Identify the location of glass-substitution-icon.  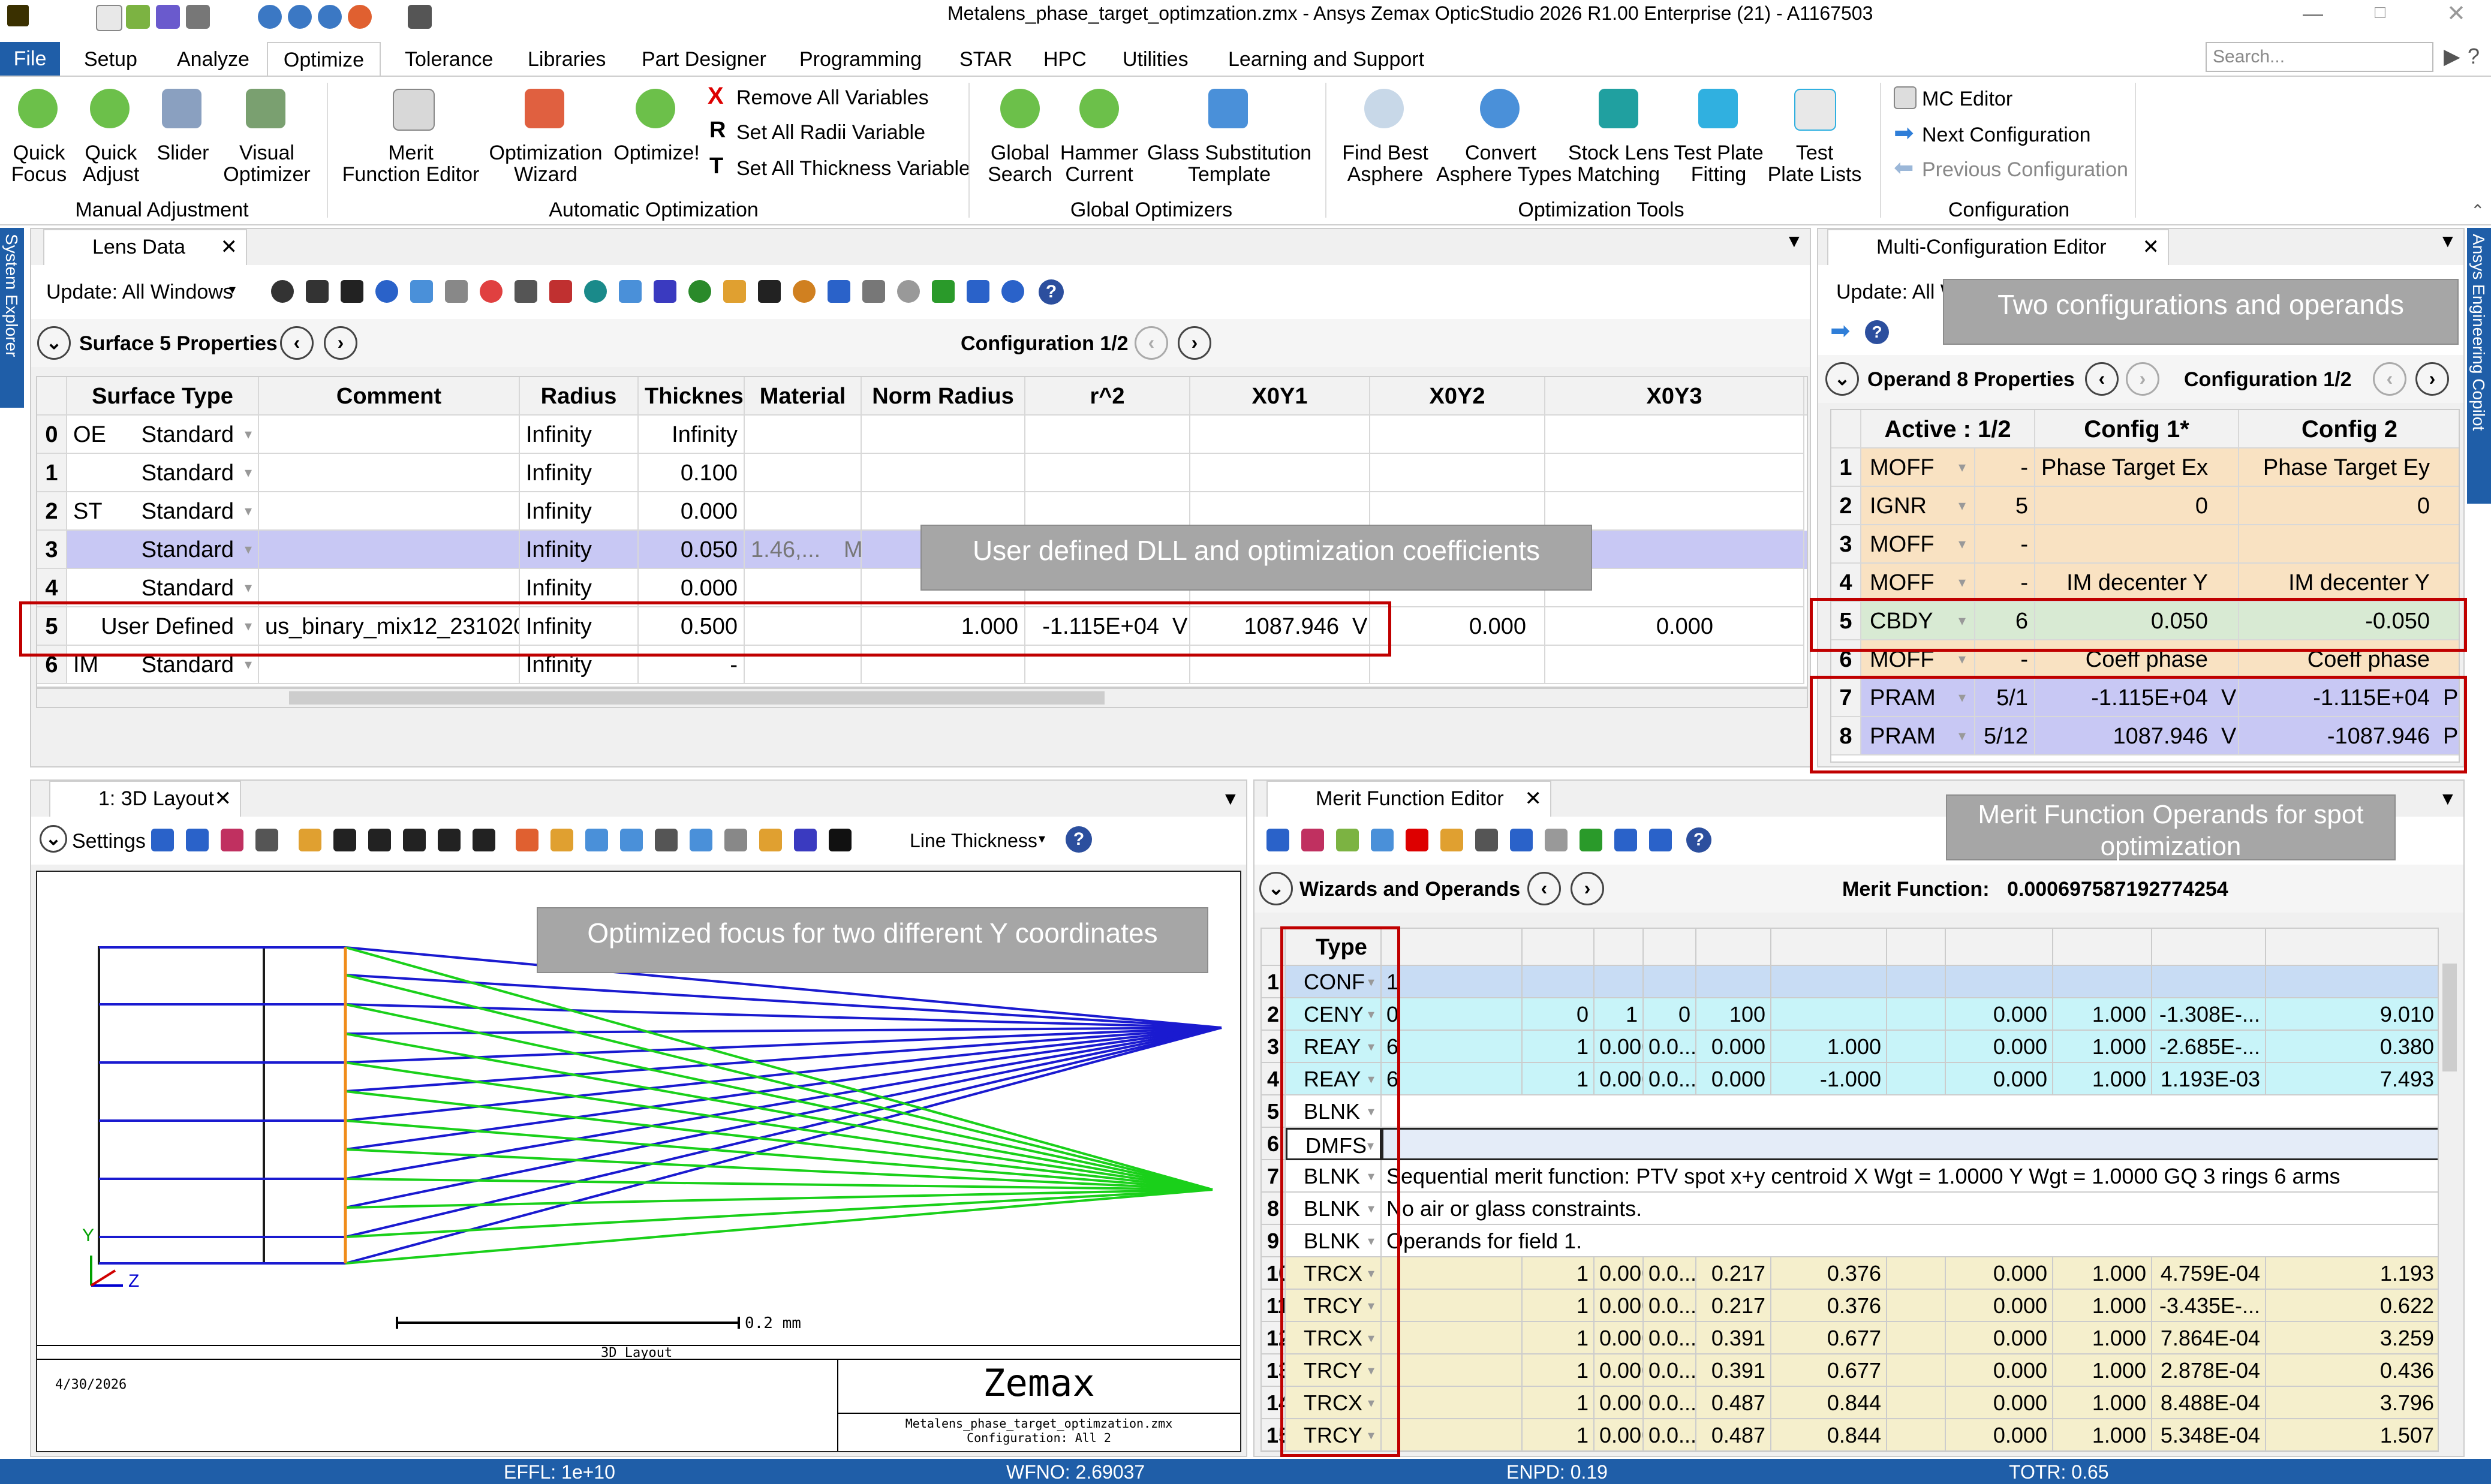
(1228, 108).